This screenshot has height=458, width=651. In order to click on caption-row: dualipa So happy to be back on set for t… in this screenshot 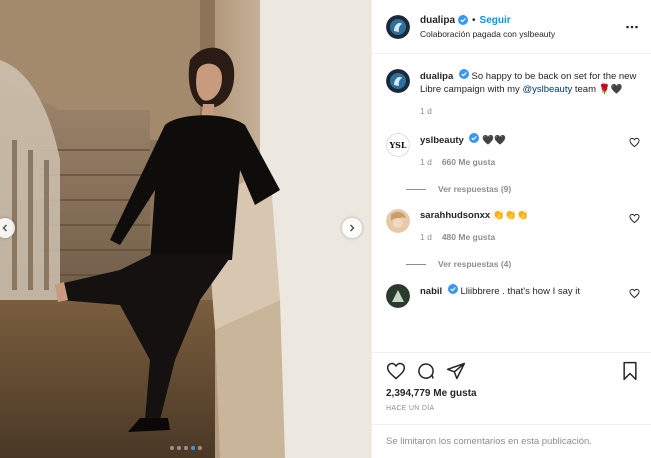, I will do `click(511, 93)`.